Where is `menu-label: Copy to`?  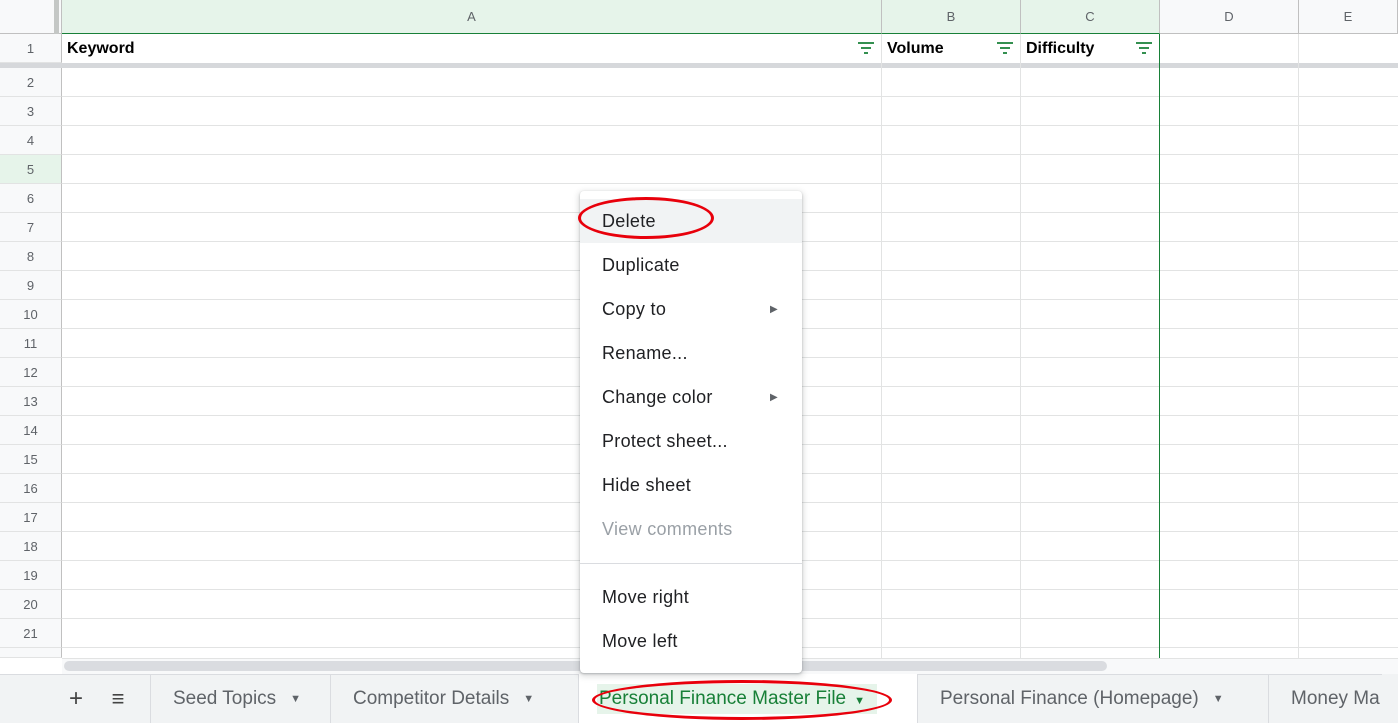
menu-label: Copy to is located at coordinates (634, 308).